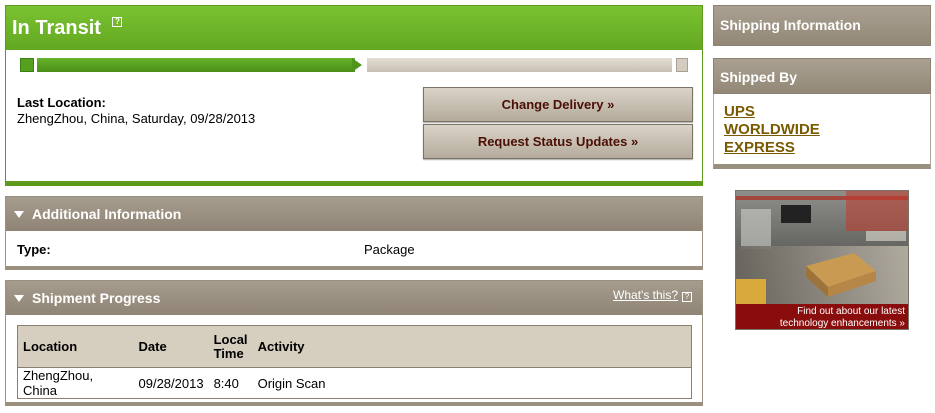  What do you see at coordinates (61, 102) in the screenshot?
I see `last-location-label: Last Location:` at bounding box center [61, 102].